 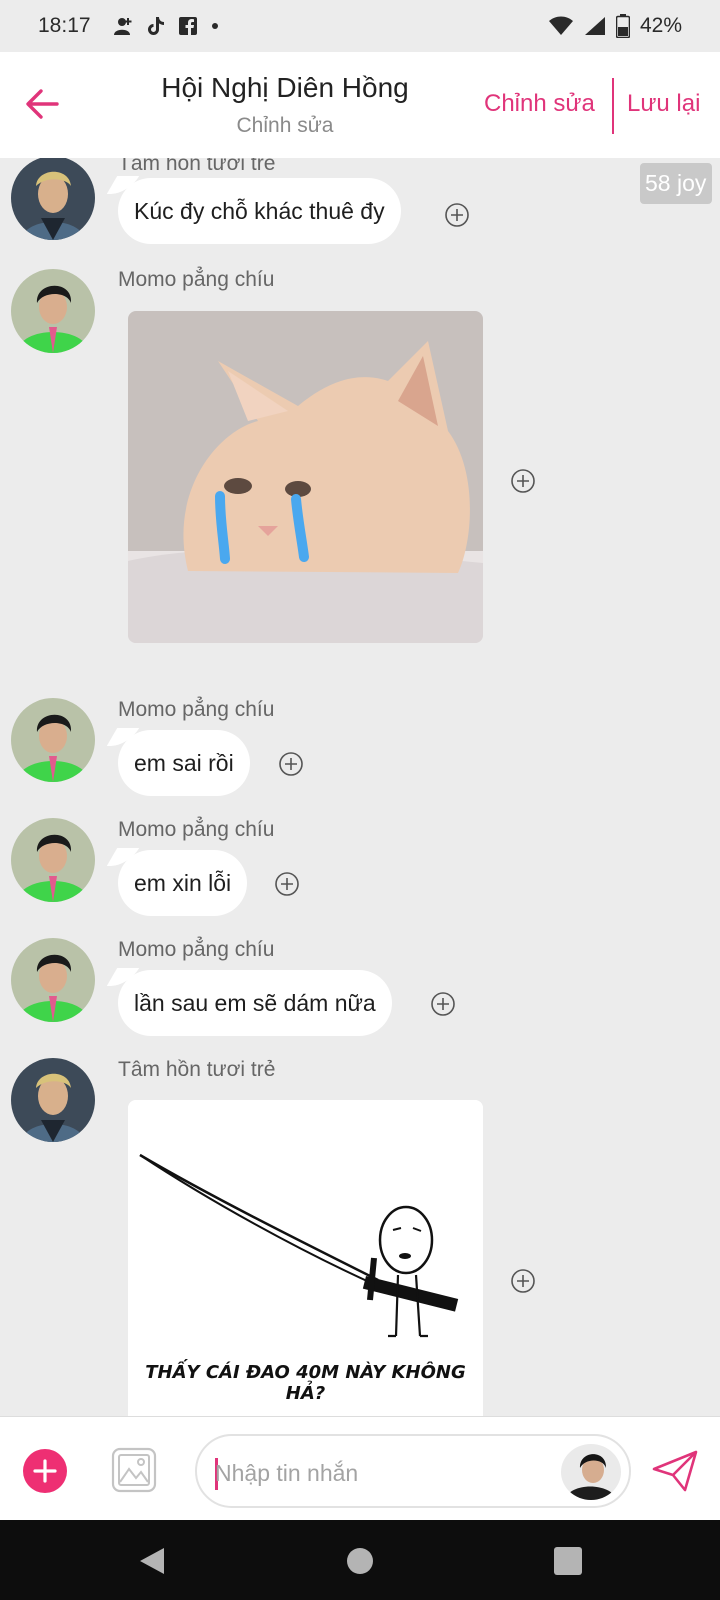 What do you see at coordinates (360, 26) in the screenshot?
I see `status-bar: 18:17 42%` at bounding box center [360, 26].